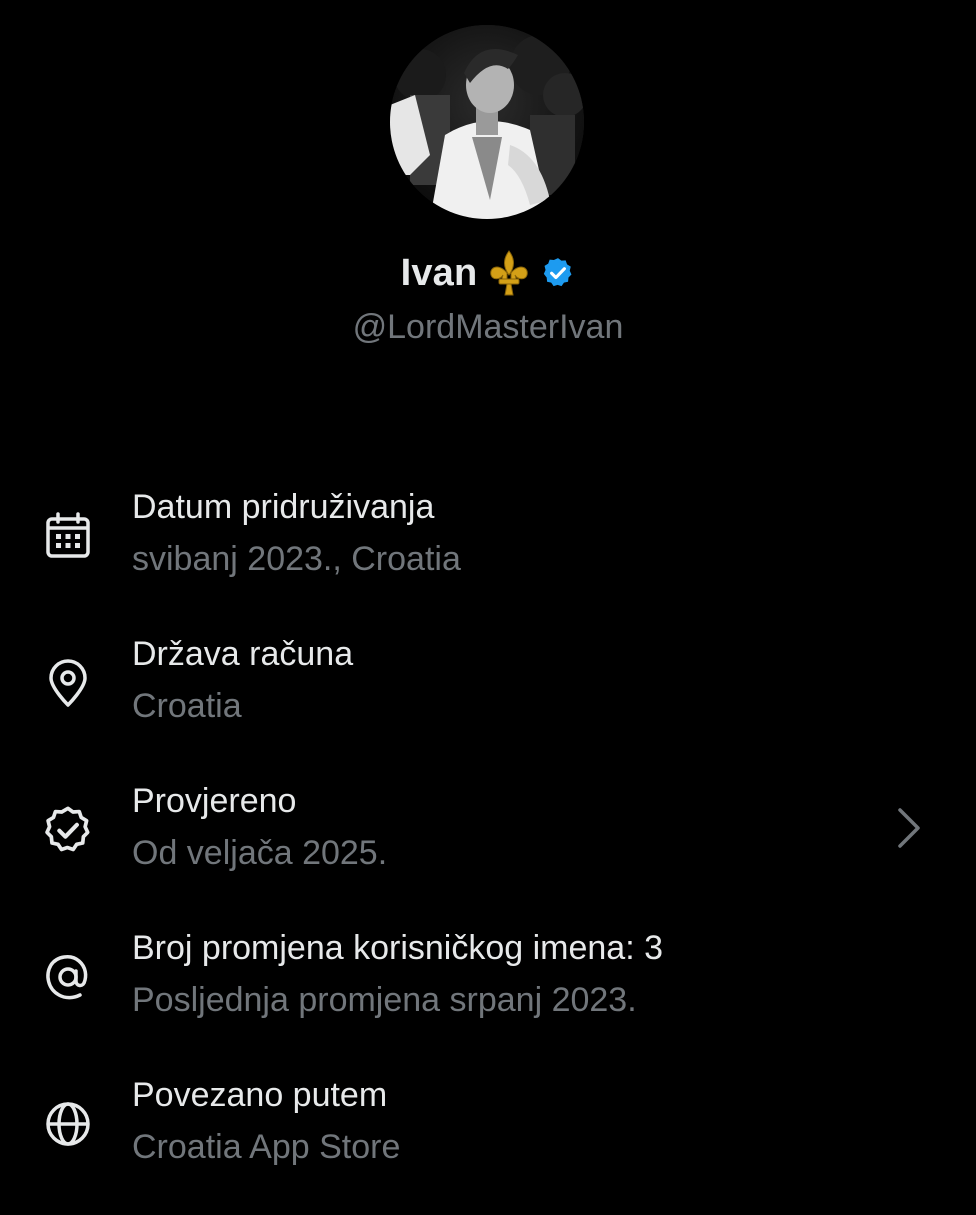  Describe the element at coordinates (398, 948) in the screenshot. I see `row-title: Broj promjena korisničkog imena: 3` at that location.